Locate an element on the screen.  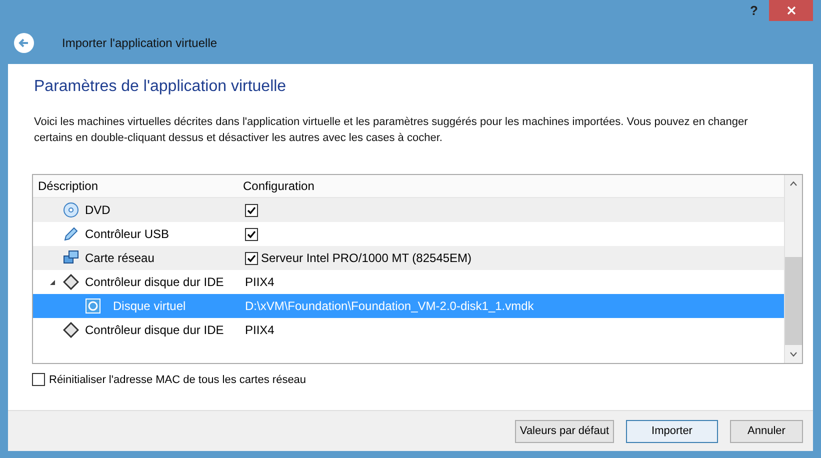
scrollbar is located at coordinates (793, 269).